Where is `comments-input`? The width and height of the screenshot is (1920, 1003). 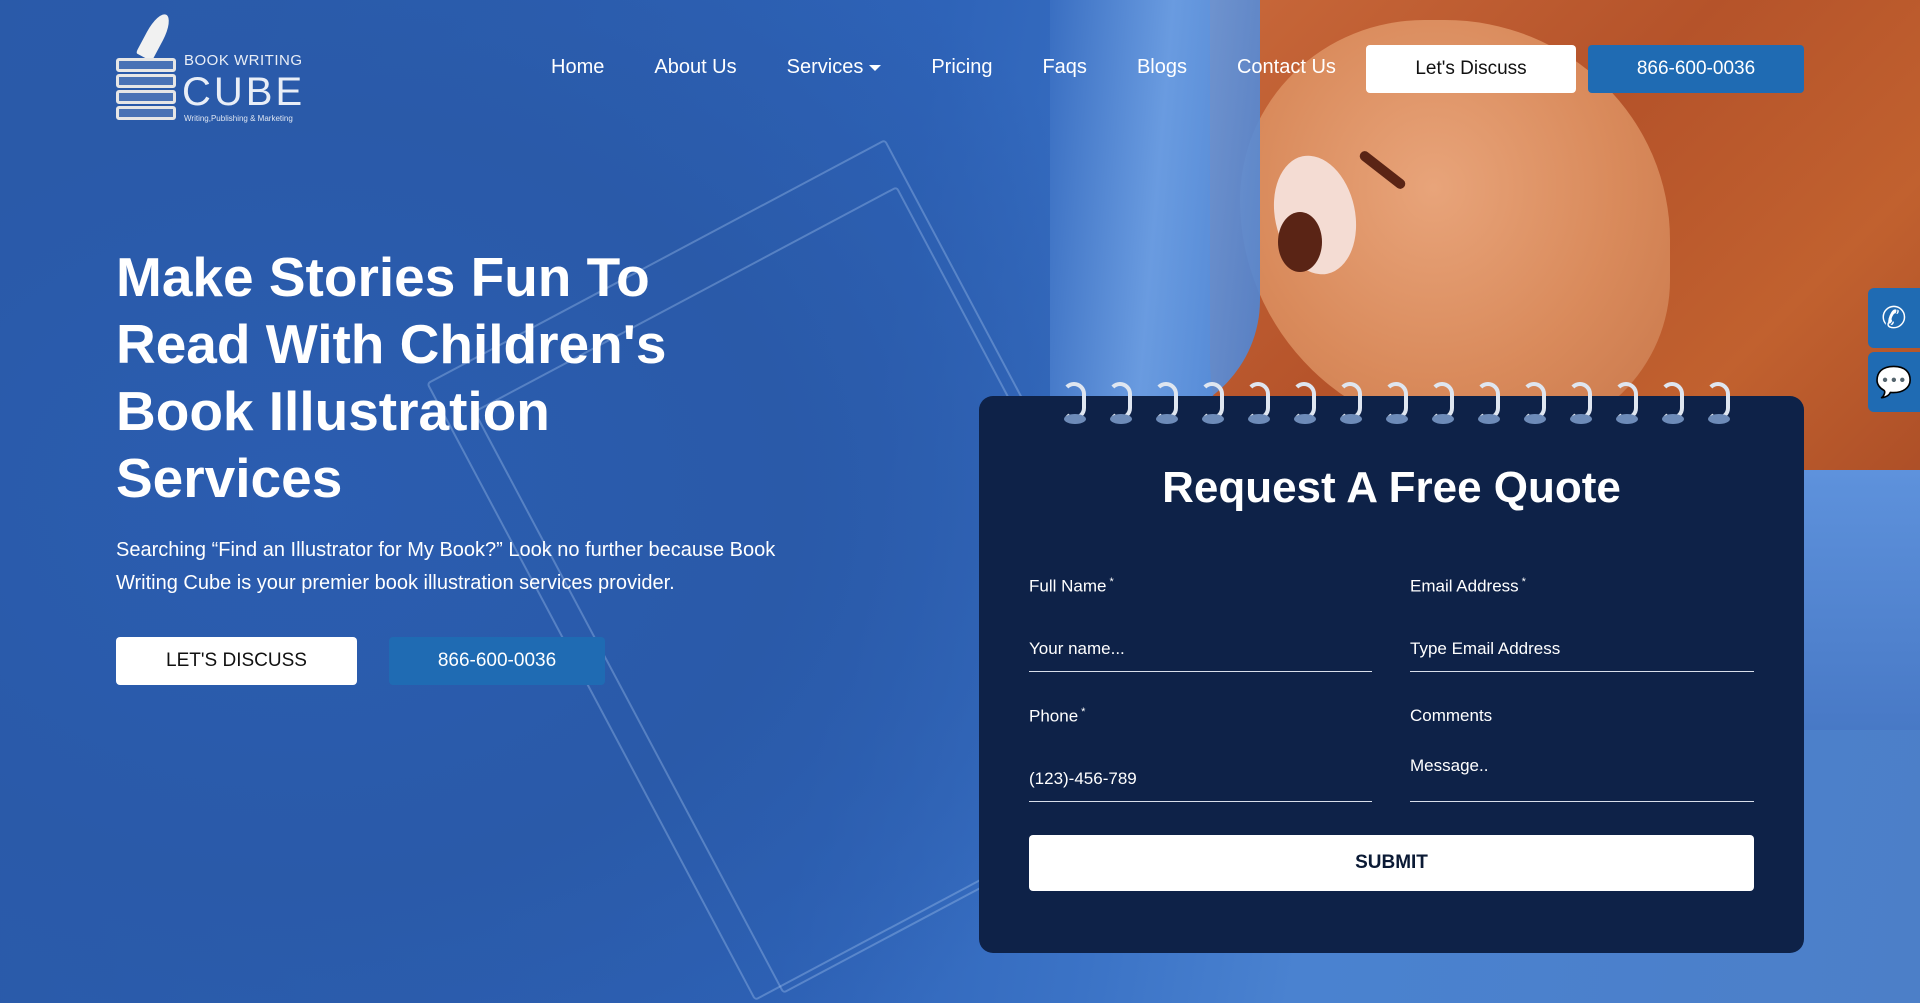
comments-input is located at coordinates (1582, 779).